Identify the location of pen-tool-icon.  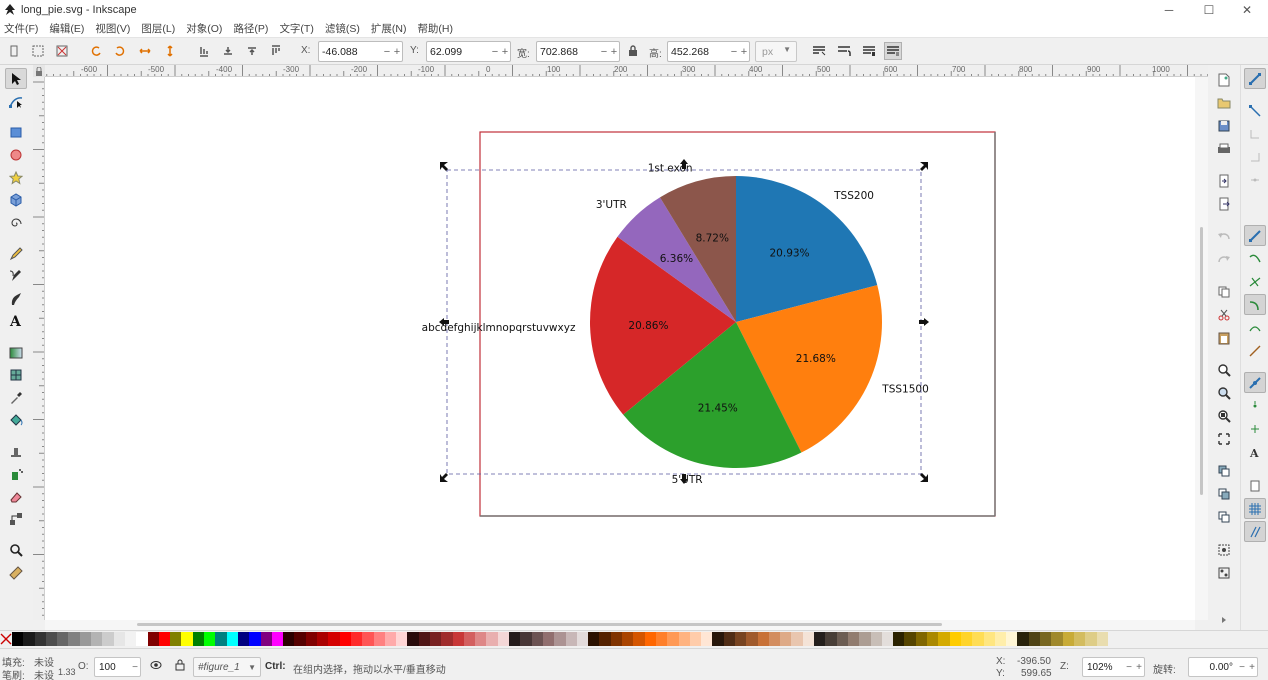
(16, 275).